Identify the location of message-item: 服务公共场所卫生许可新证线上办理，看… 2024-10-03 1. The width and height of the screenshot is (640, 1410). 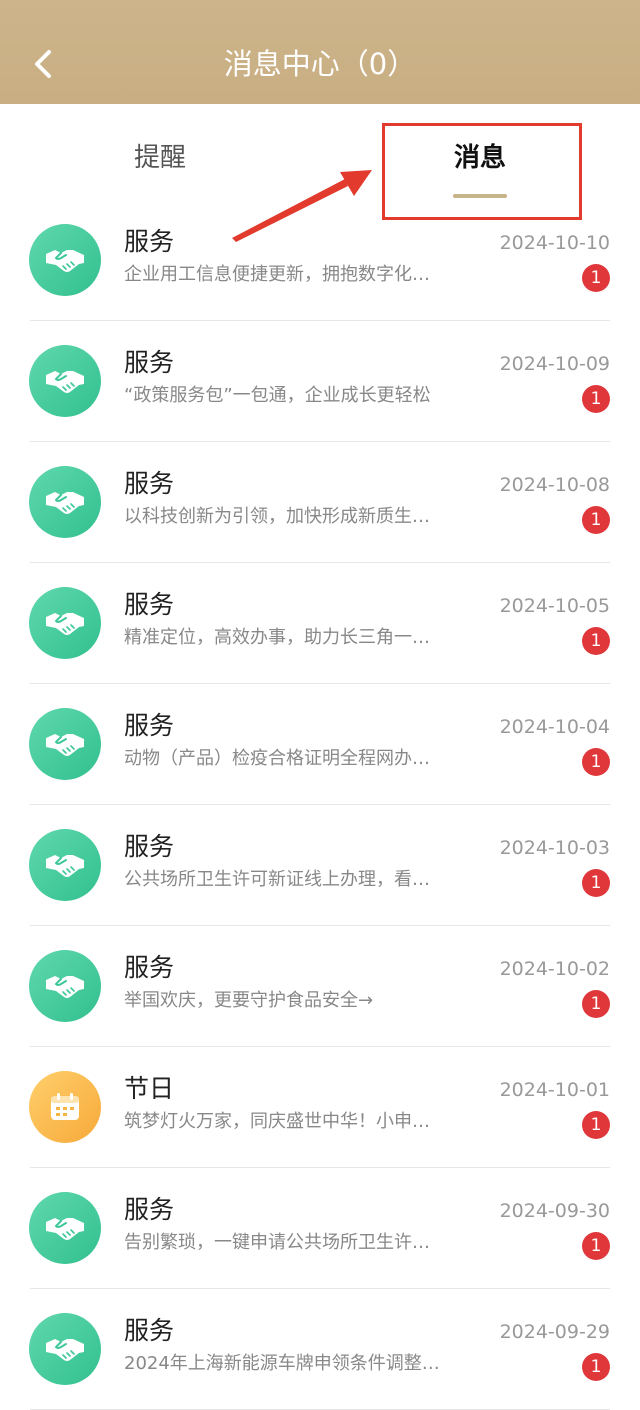
(320, 865).